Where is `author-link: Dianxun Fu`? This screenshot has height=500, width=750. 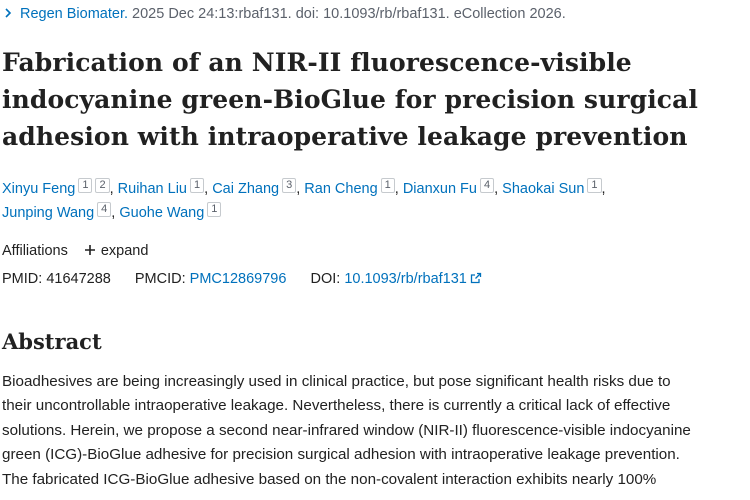
author-link: Dianxun Fu is located at coordinates (440, 189).